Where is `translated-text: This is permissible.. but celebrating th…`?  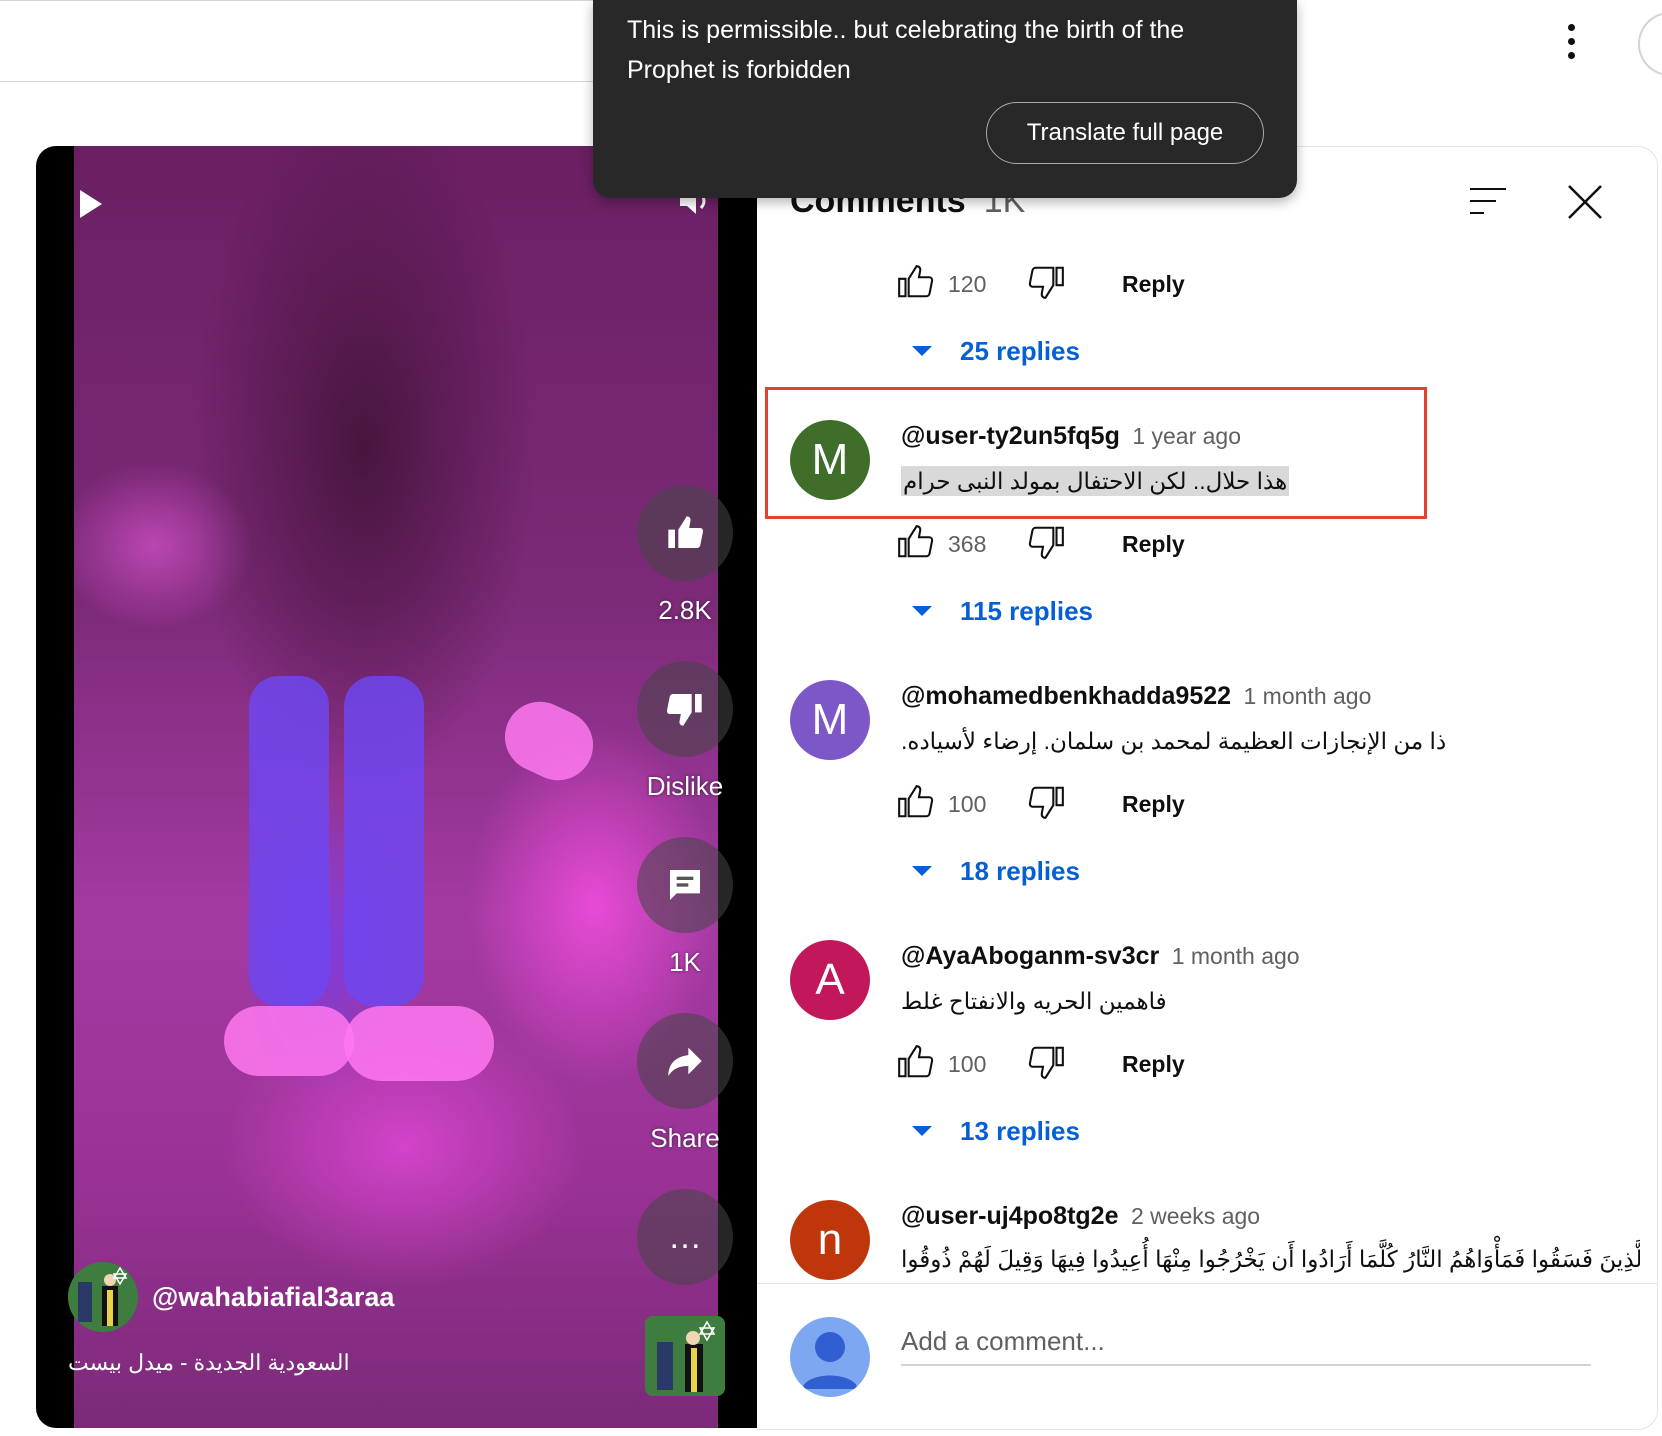
translated-text: This is permissible.. but celebrating th… is located at coordinates (906, 50).